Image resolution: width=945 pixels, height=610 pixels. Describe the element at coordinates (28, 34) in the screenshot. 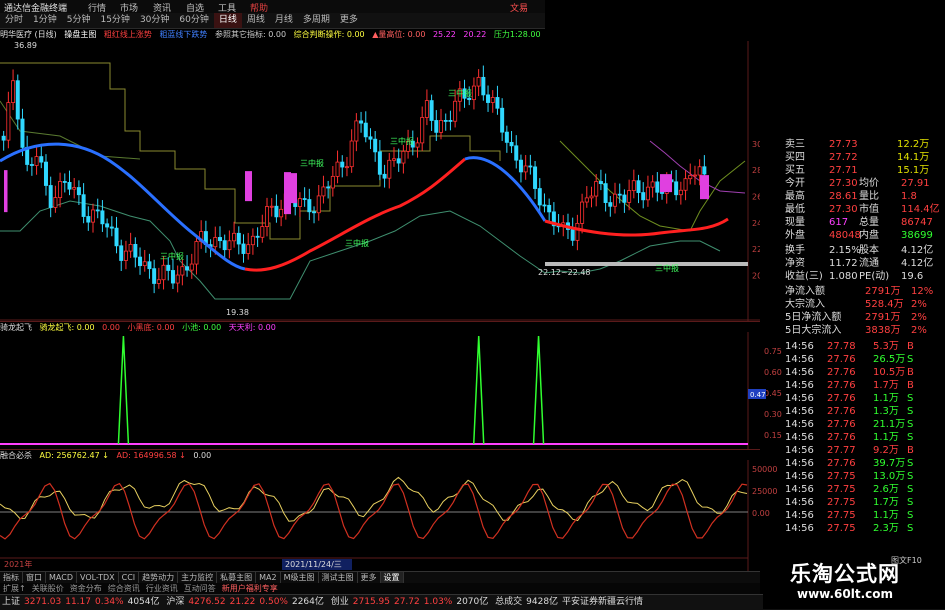

I see `stock-name: 明华医疗 (日线)` at that location.